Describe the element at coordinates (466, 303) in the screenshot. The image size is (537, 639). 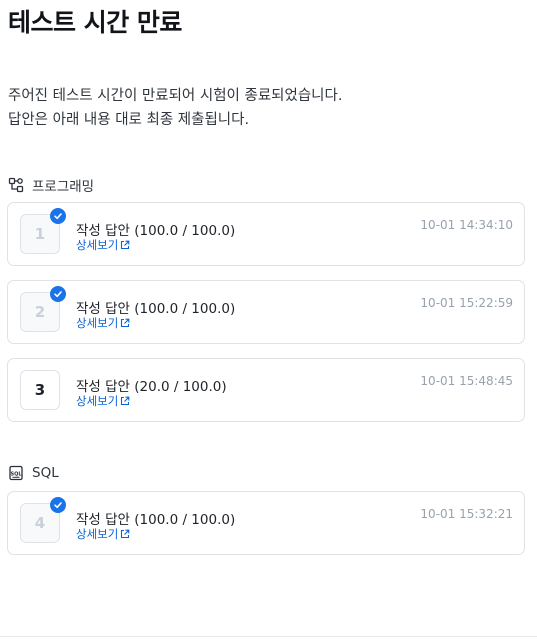
I see `submission-timestamp: 10-01 15:22:59` at that location.